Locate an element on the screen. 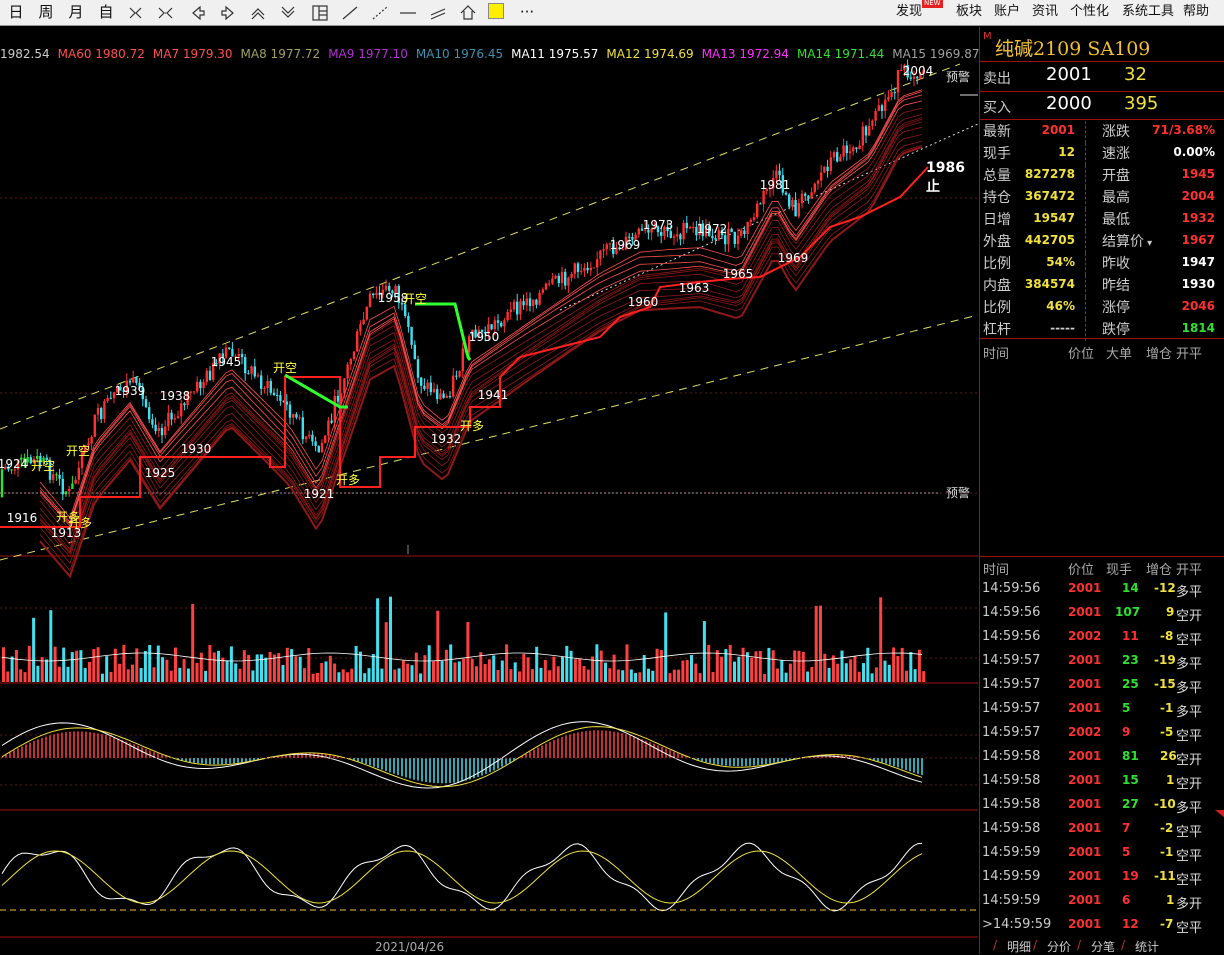 This screenshot has width=1224, height=955. tick-row: 14:59:59 2001 6 1 多开 is located at coordinates (1102, 903).